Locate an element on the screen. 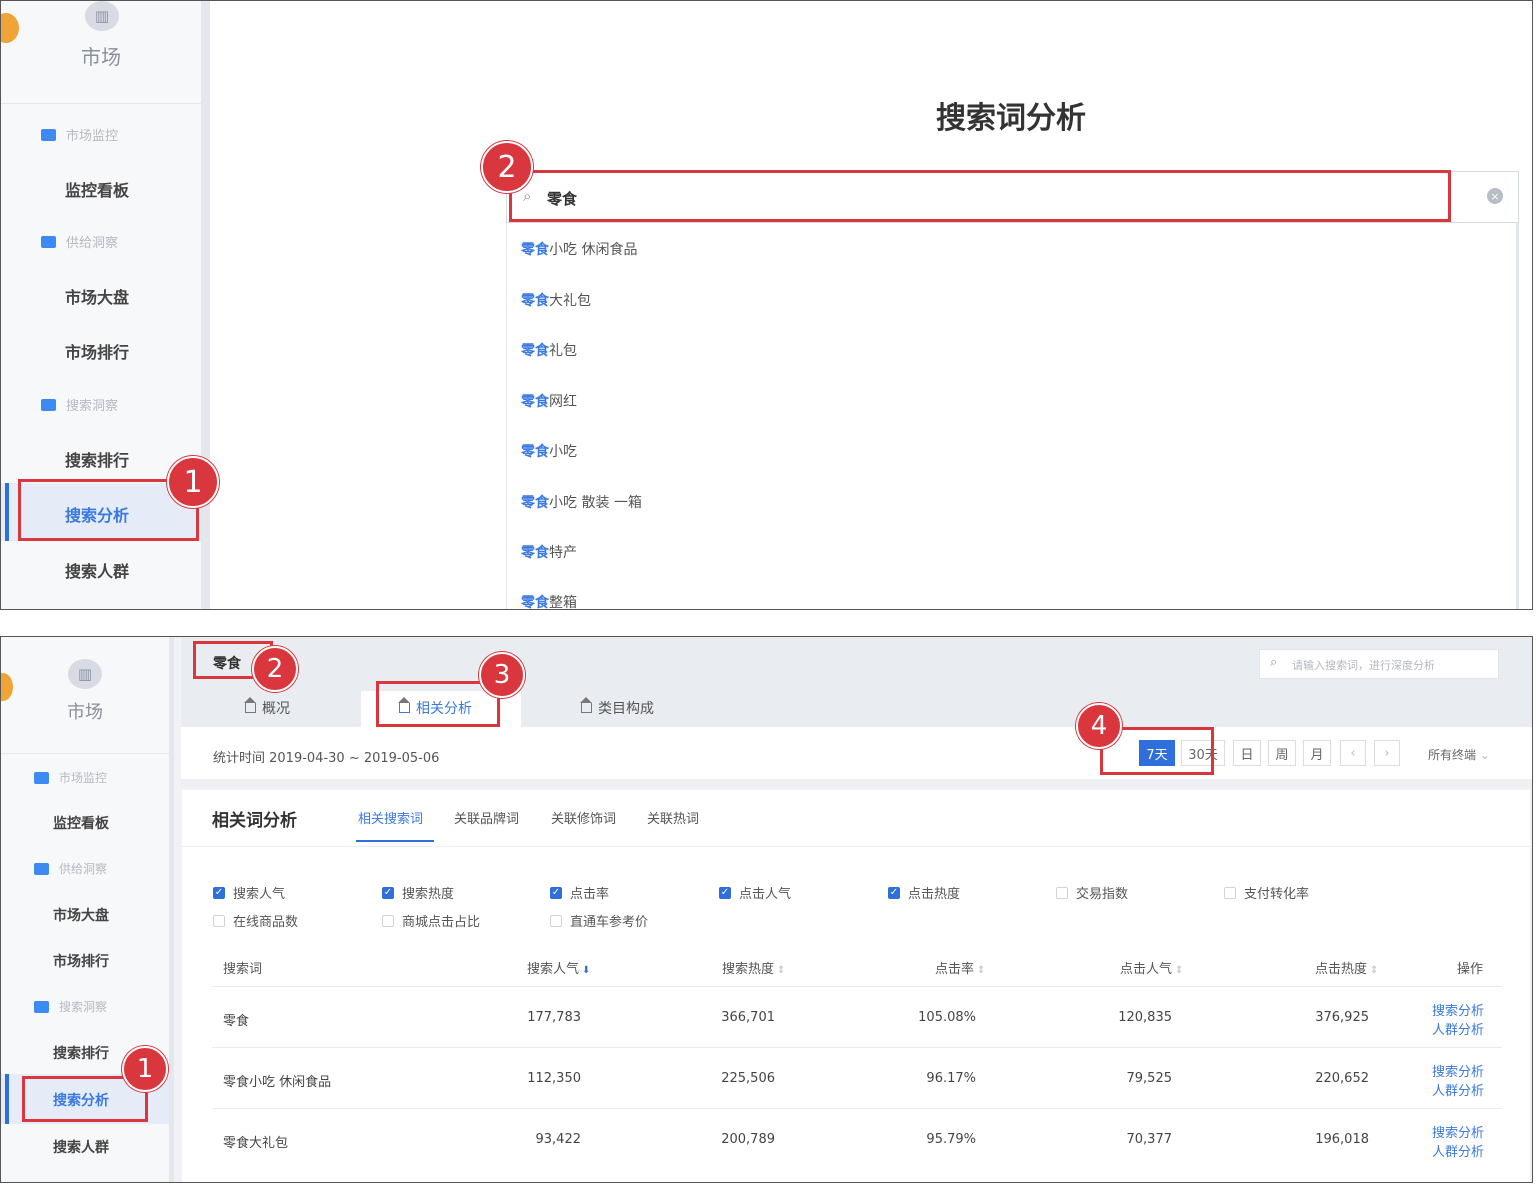 The height and width of the screenshot is (1185, 1536). annotation-badge-1: 1 is located at coordinates (193, 482).